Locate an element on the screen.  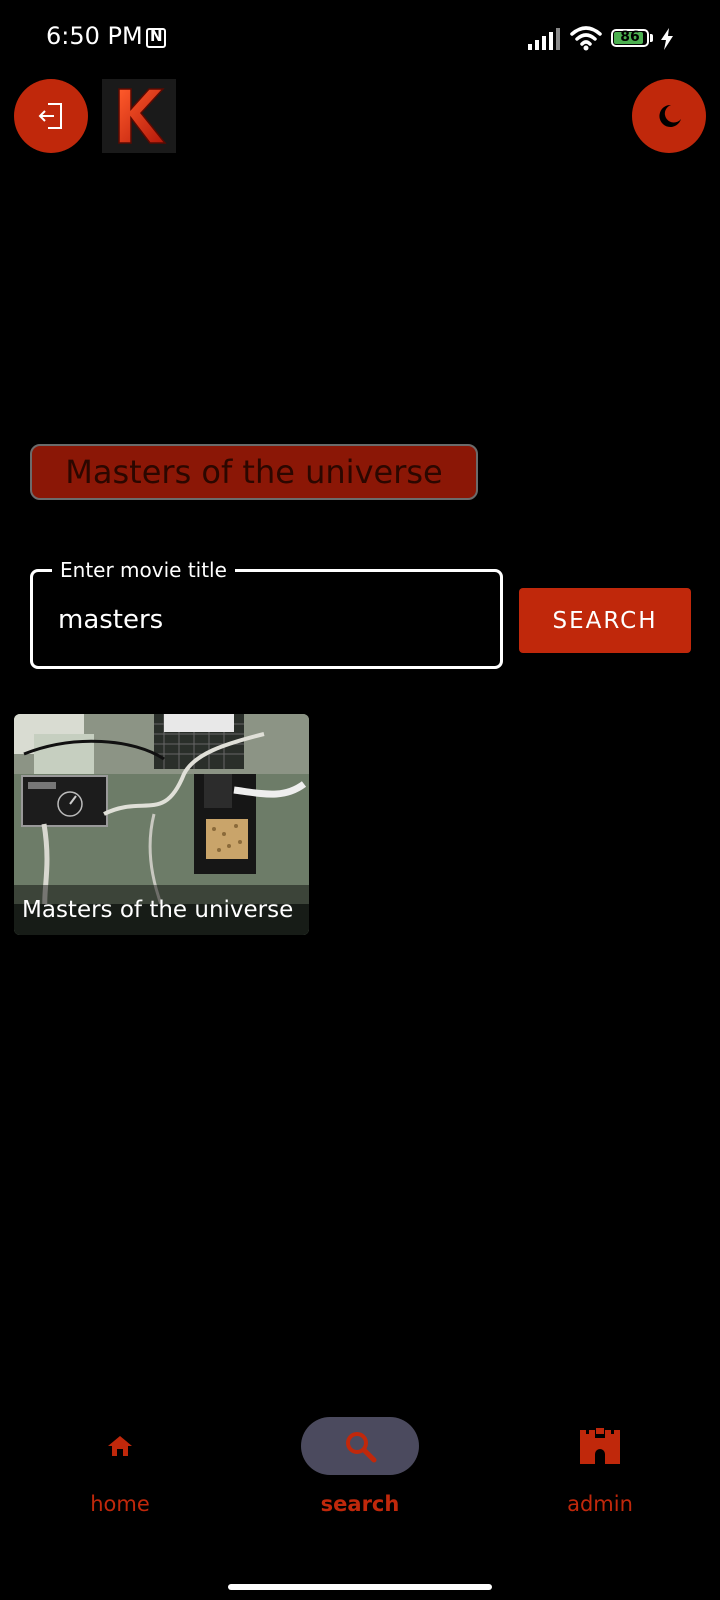
home-icon is located at coordinates (120, 1446).